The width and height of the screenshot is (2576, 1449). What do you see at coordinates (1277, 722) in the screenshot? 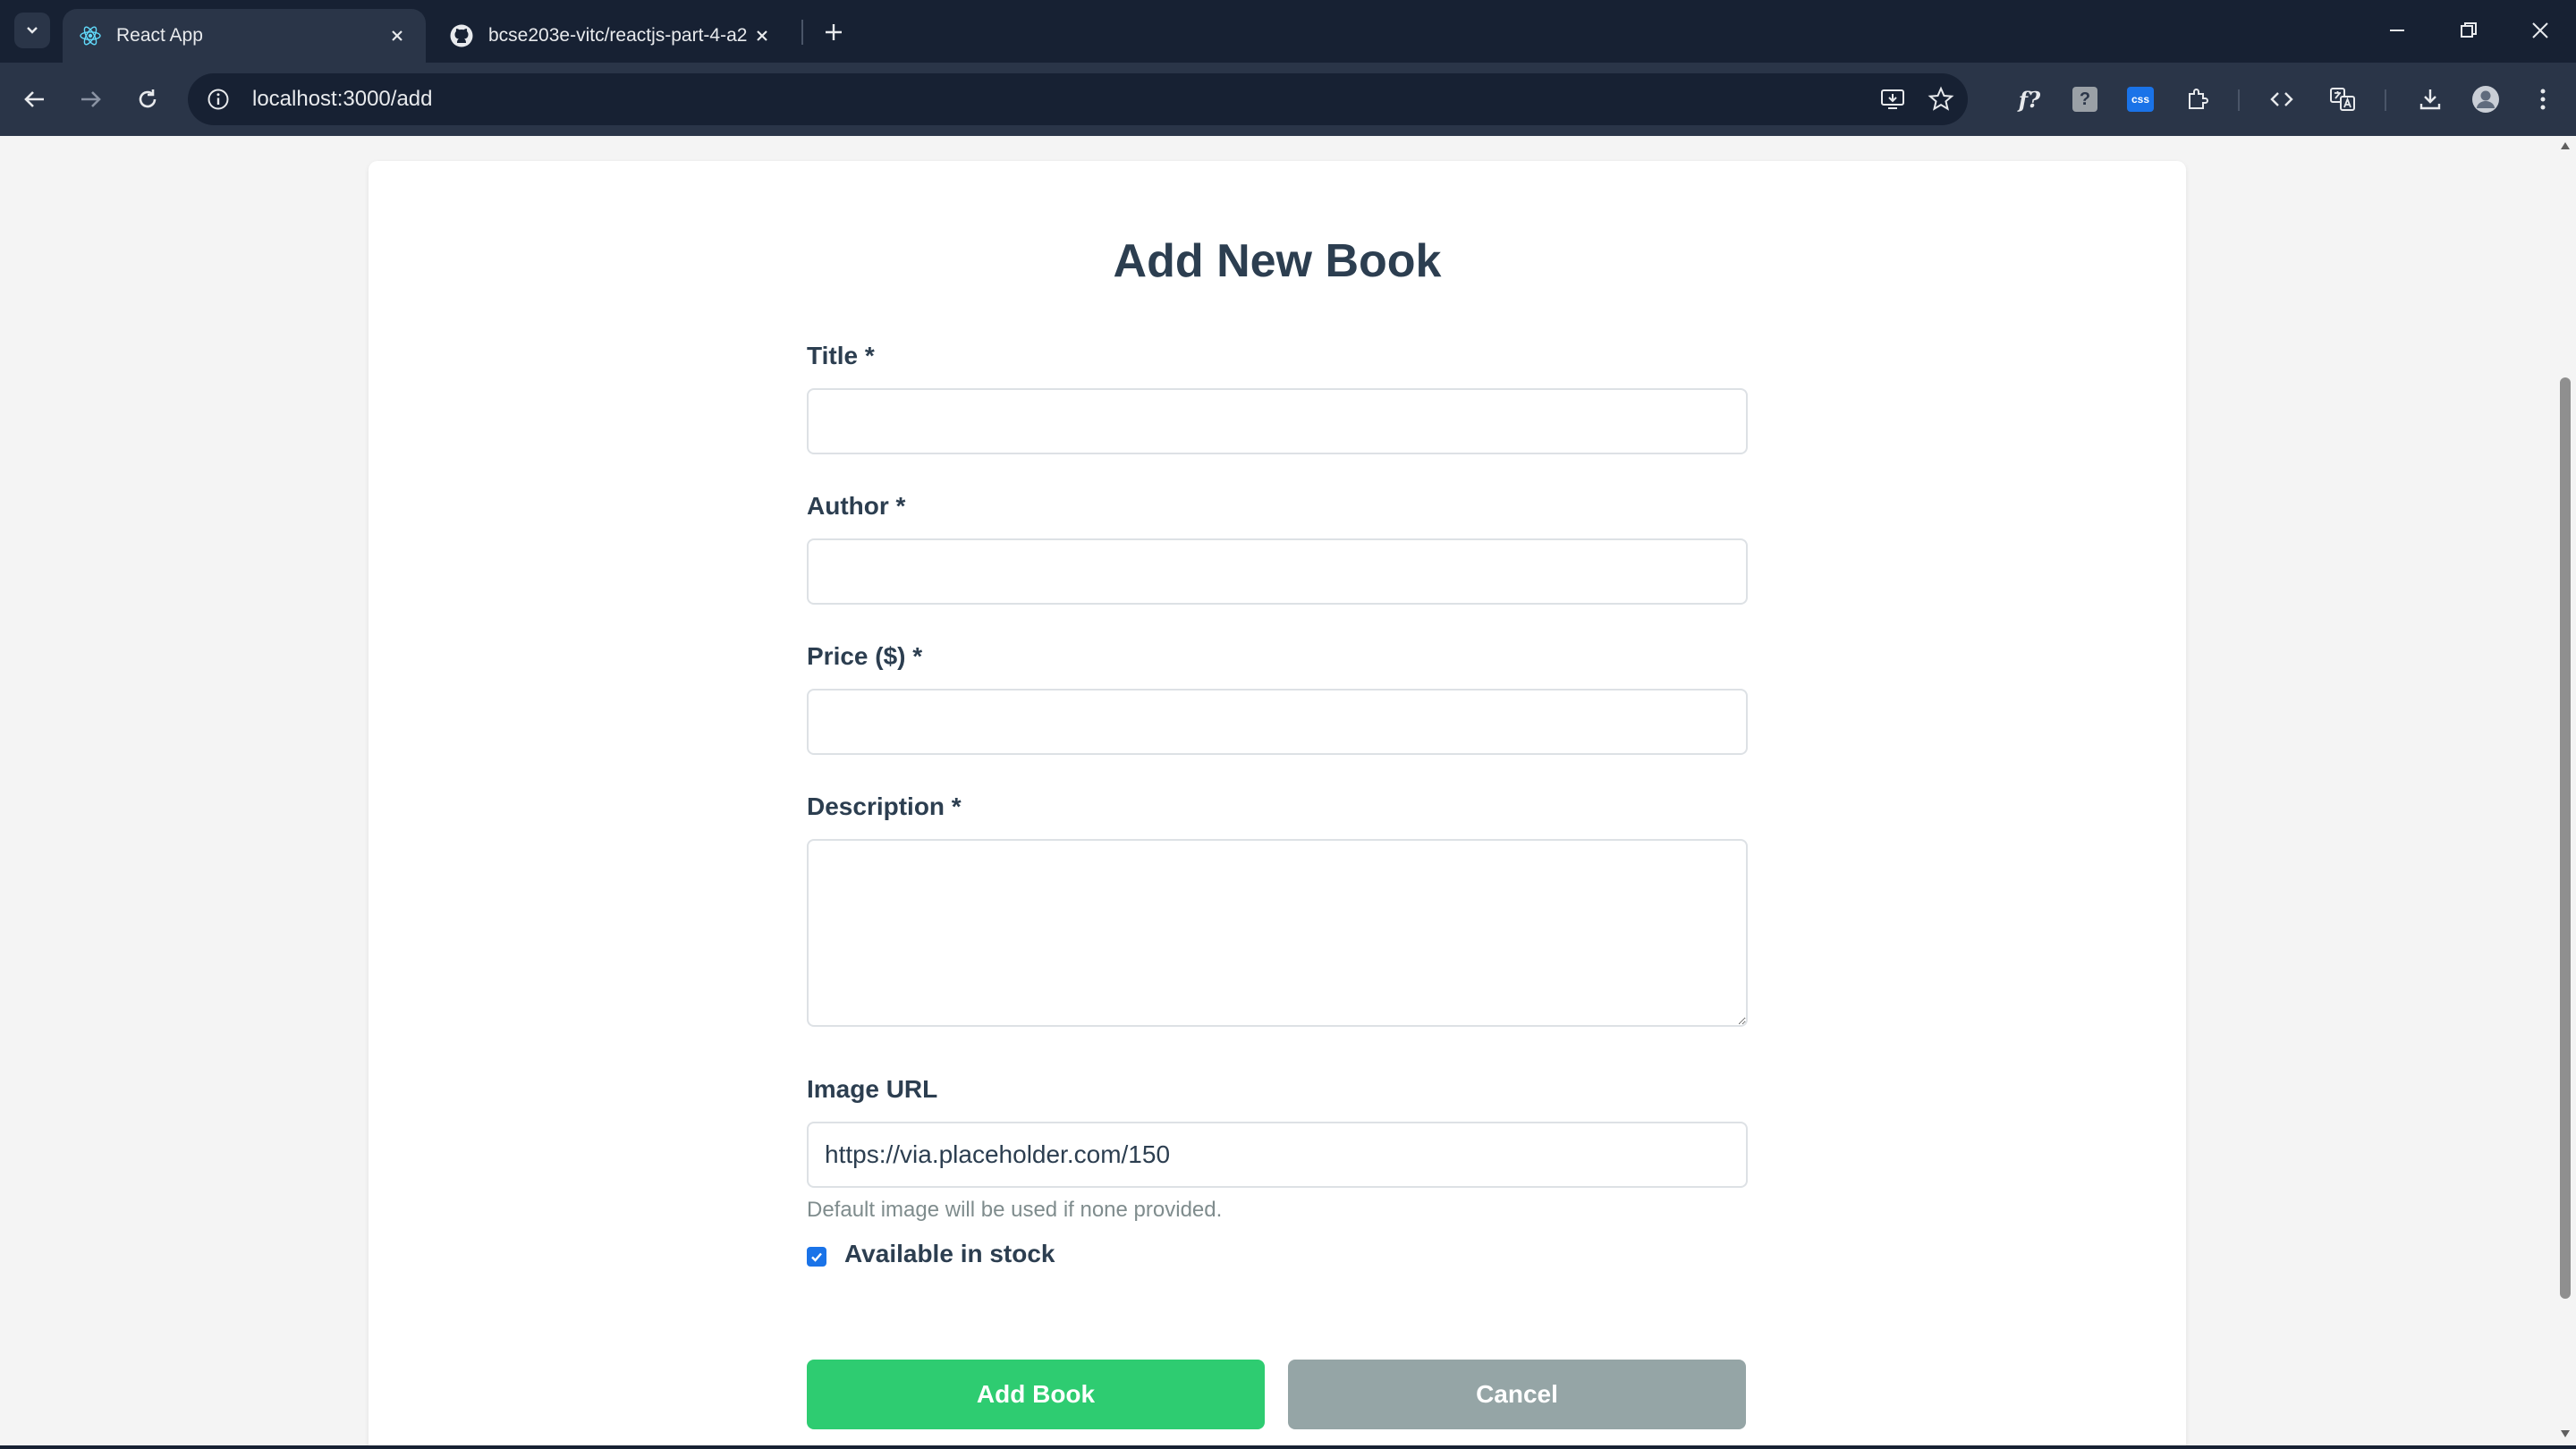
I see `price-input` at bounding box center [1277, 722].